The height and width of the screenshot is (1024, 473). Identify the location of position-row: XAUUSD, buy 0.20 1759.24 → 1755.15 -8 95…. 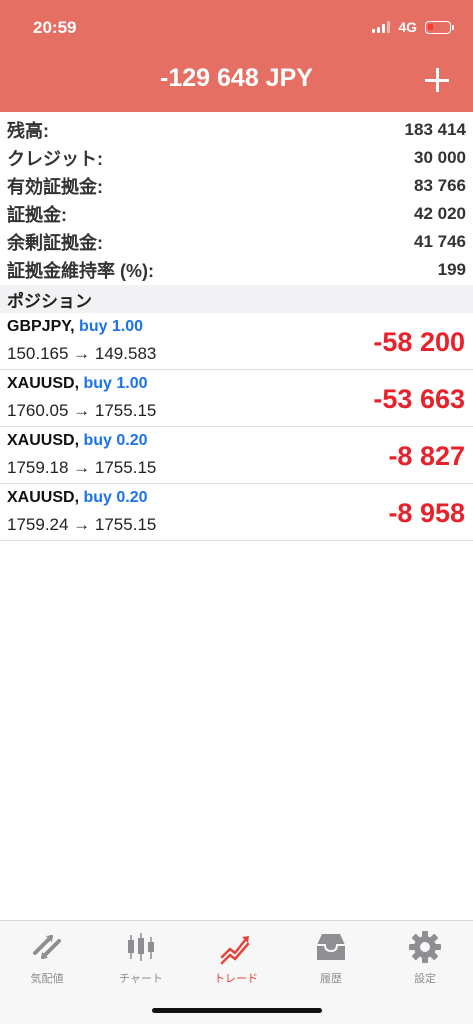
(236, 512).